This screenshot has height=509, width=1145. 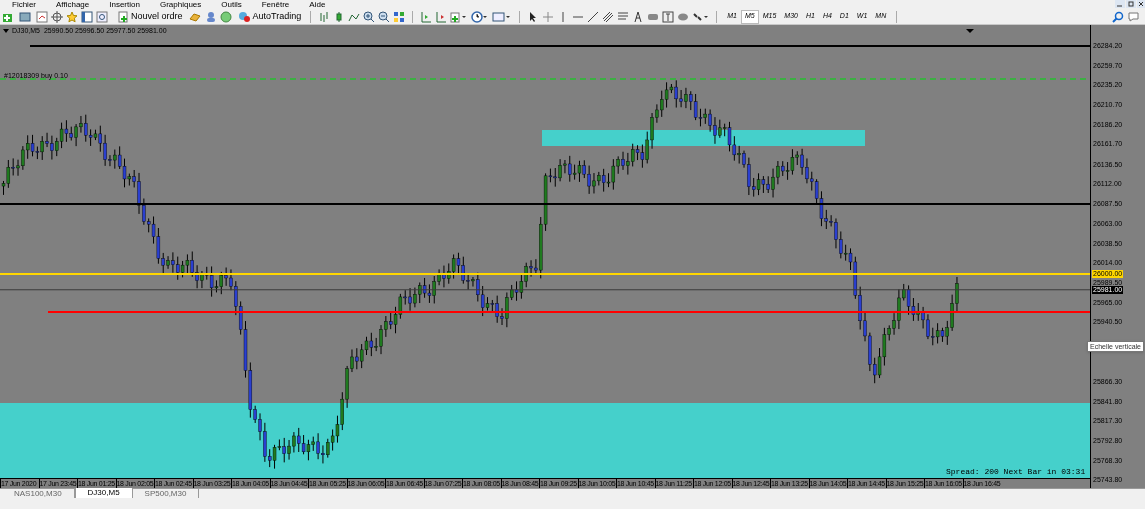 What do you see at coordinates (668, 16) in the screenshot?
I see `text-box-icon` at bounding box center [668, 16].